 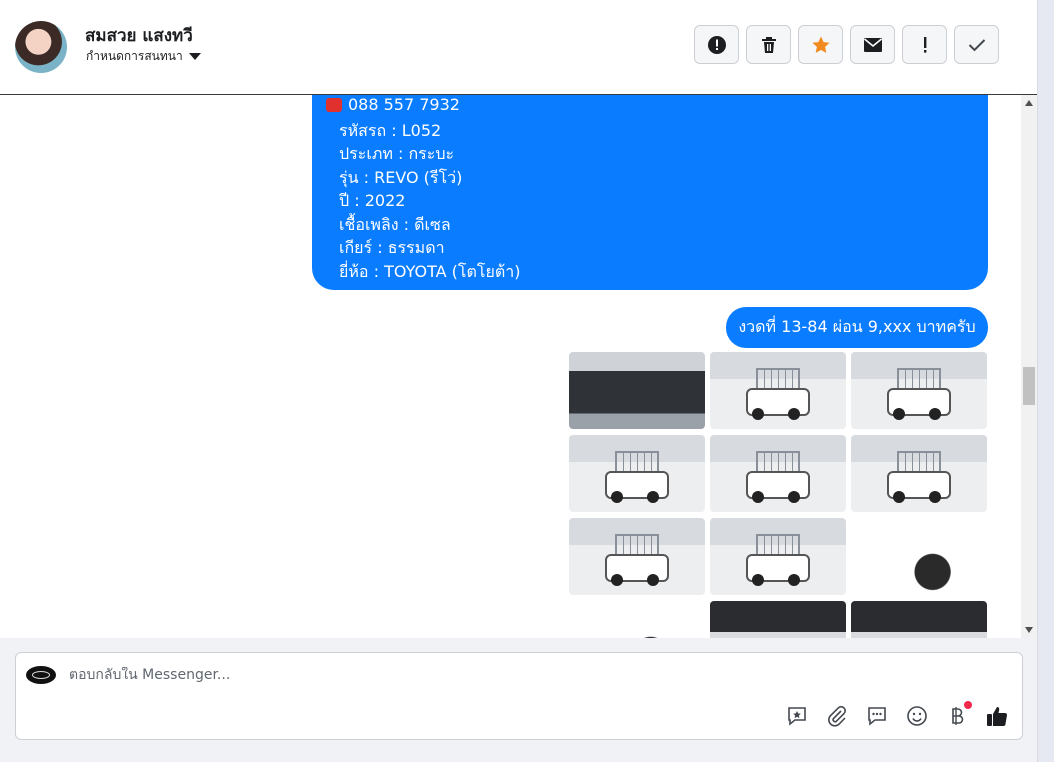 What do you see at coordinates (1029, 386) in the screenshot?
I see `scrollbar-thumb` at bounding box center [1029, 386].